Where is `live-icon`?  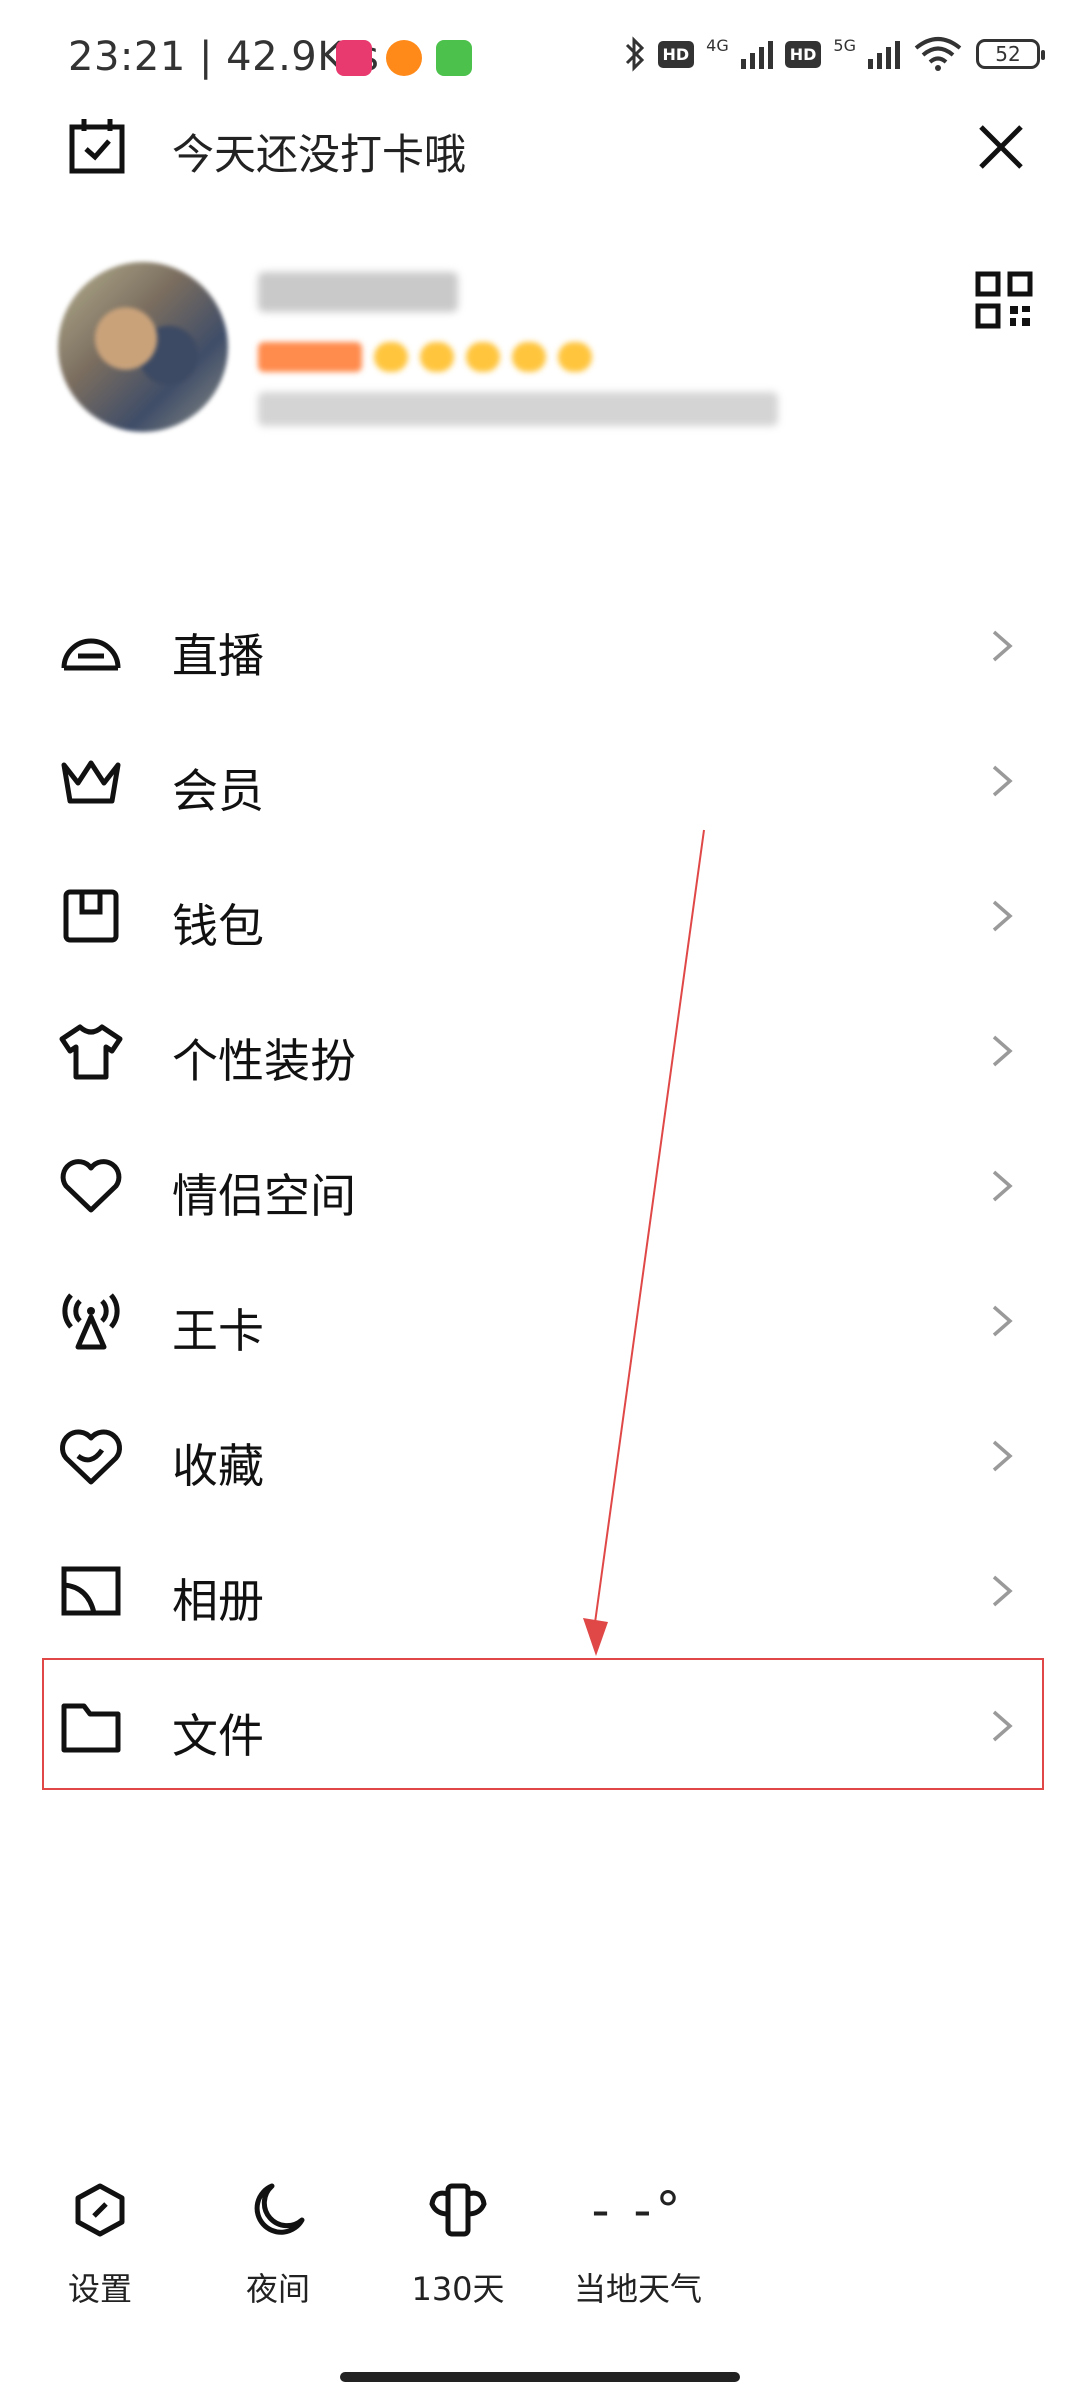
live-icon is located at coordinates (91, 654).